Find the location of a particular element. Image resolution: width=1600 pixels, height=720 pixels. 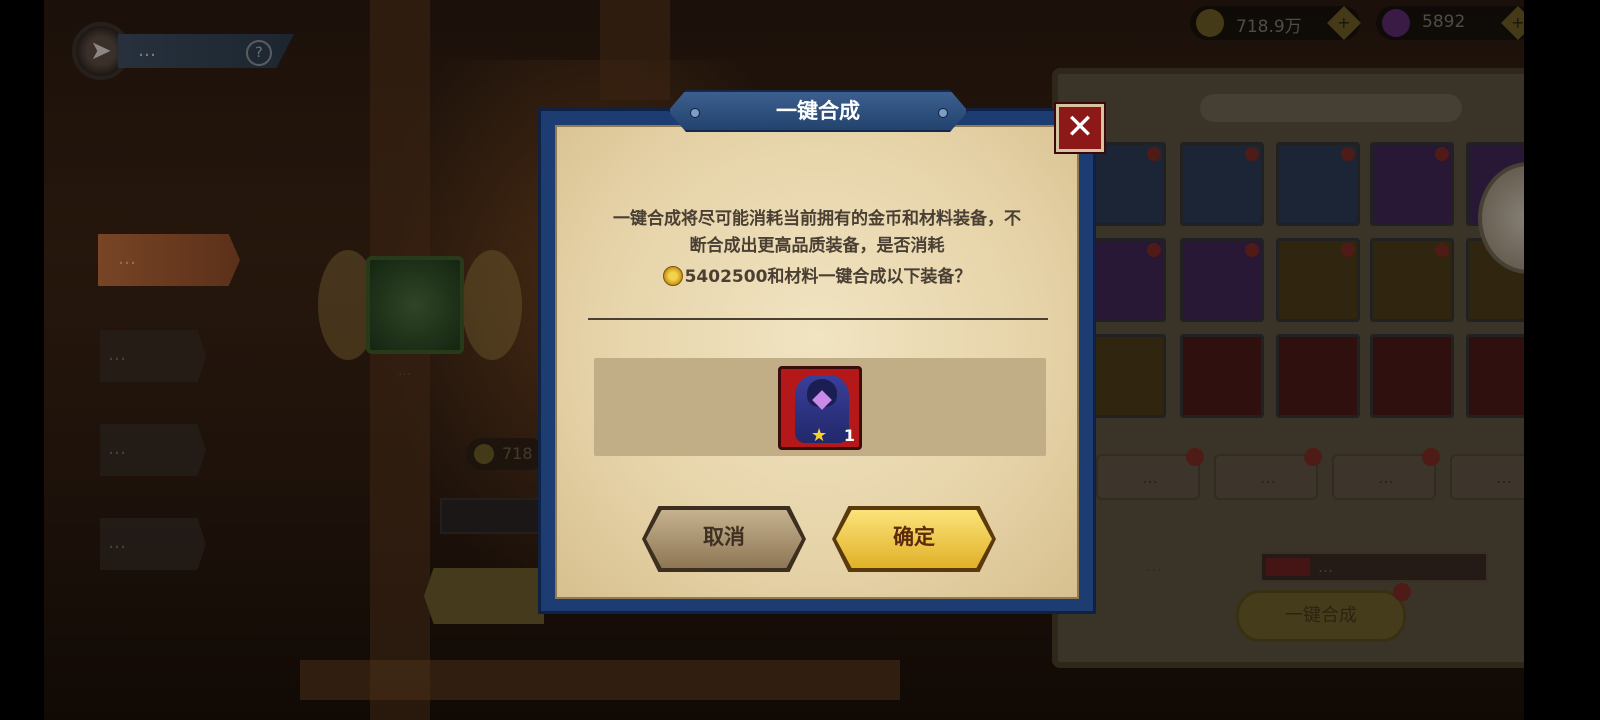

gold-coin-icon is located at coordinates (672, 276).